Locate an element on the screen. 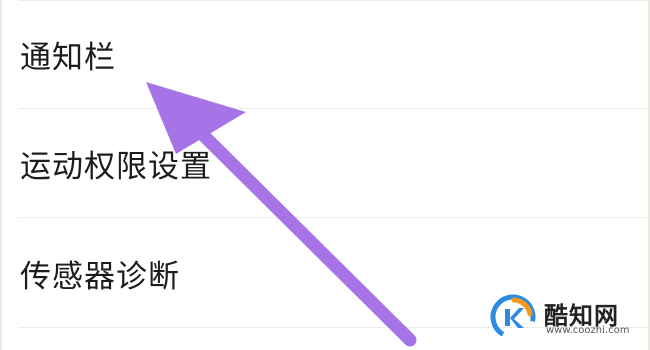  settings-item-label: 运动权限设置 is located at coordinates (116, 166).